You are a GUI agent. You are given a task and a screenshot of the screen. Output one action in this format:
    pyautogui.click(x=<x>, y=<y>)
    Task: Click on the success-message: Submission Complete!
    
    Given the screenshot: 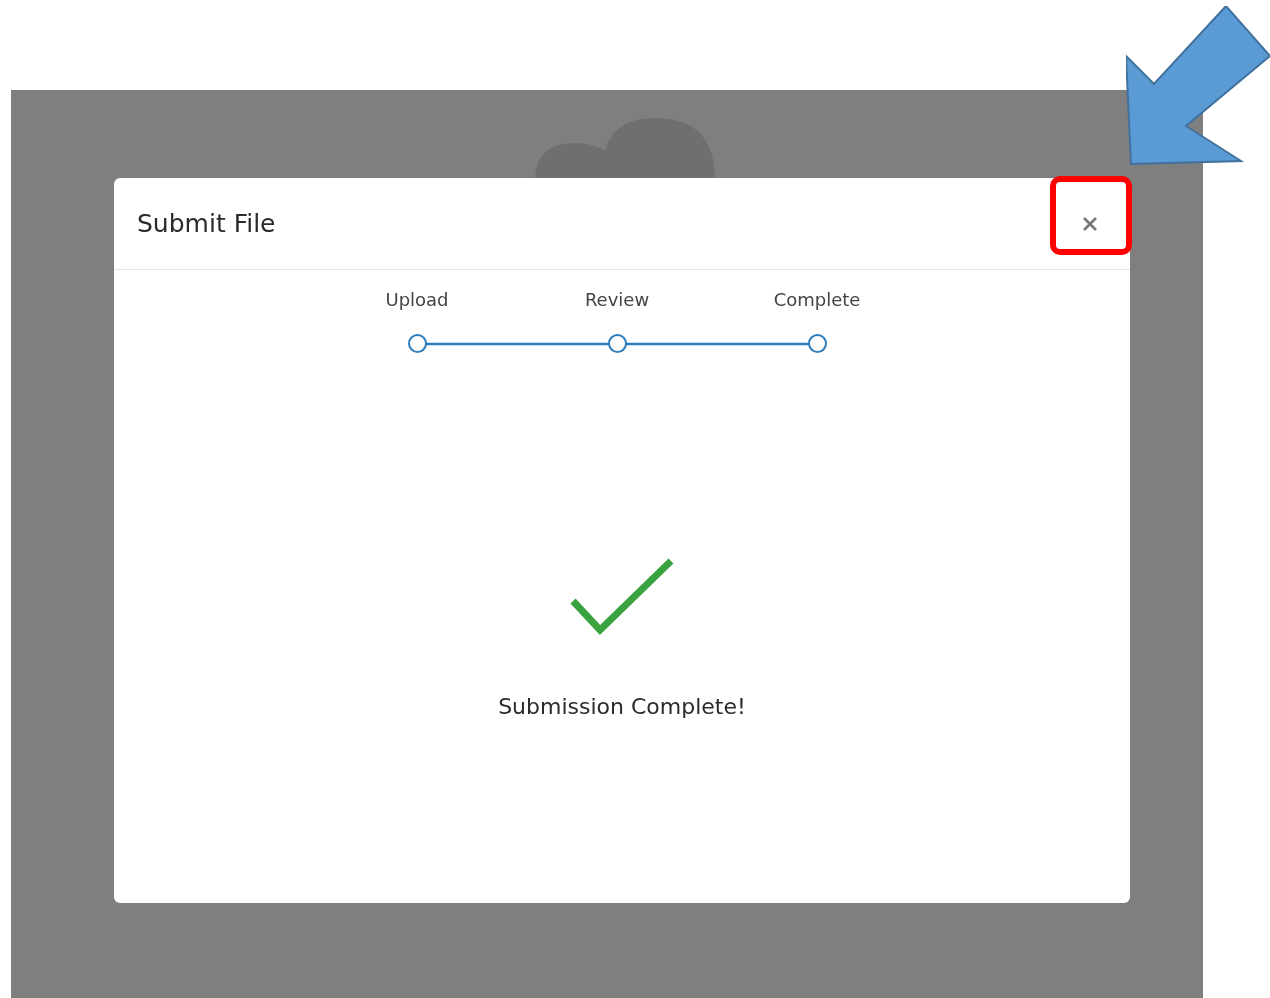 What is the action you would take?
    pyautogui.click(x=622, y=707)
    